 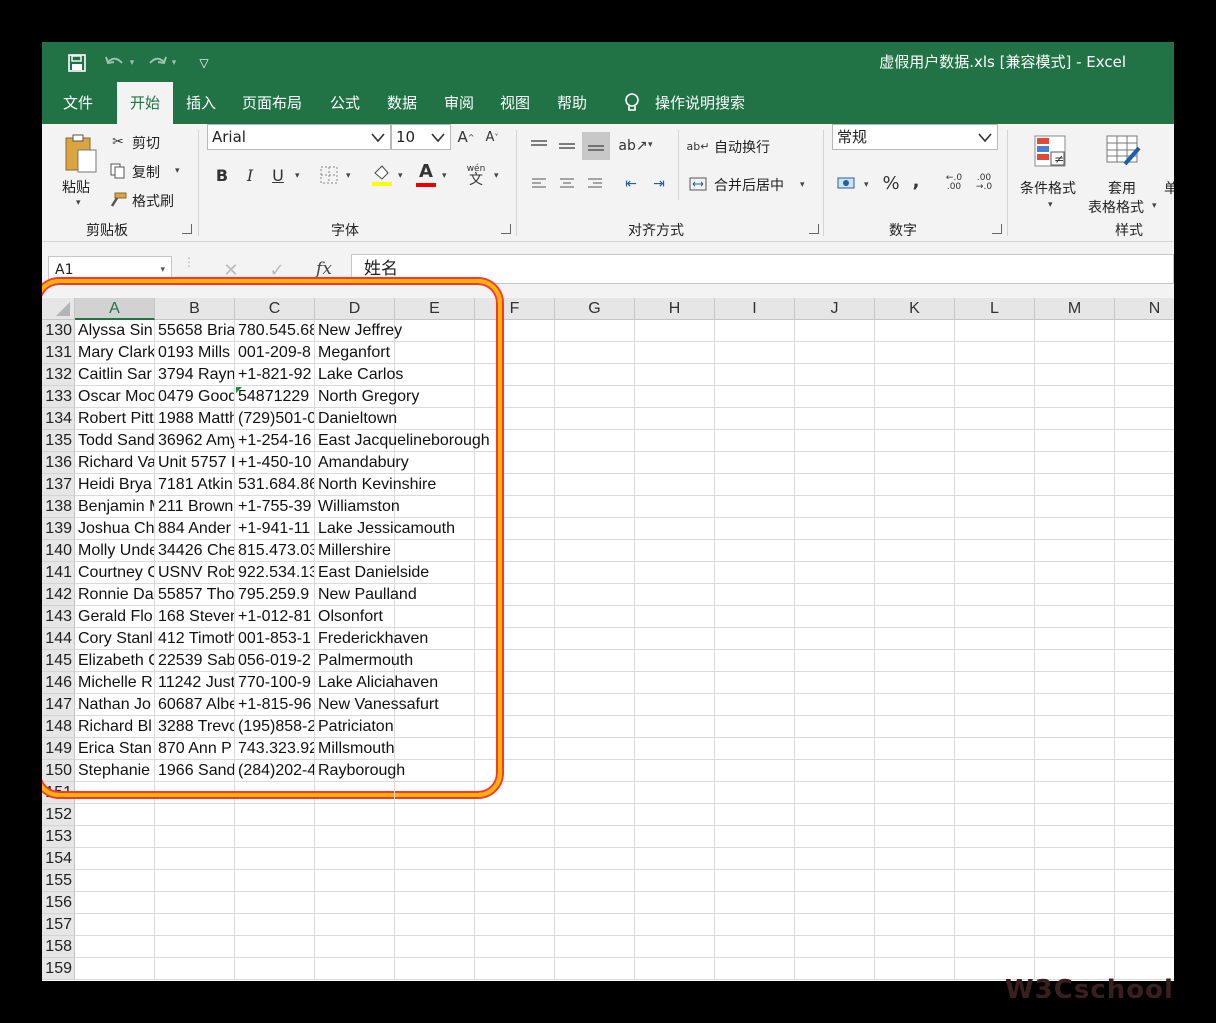 What do you see at coordinates (115, 441) in the screenshot?
I see `cell-a: Todd Sand` at bounding box center [115, 441].